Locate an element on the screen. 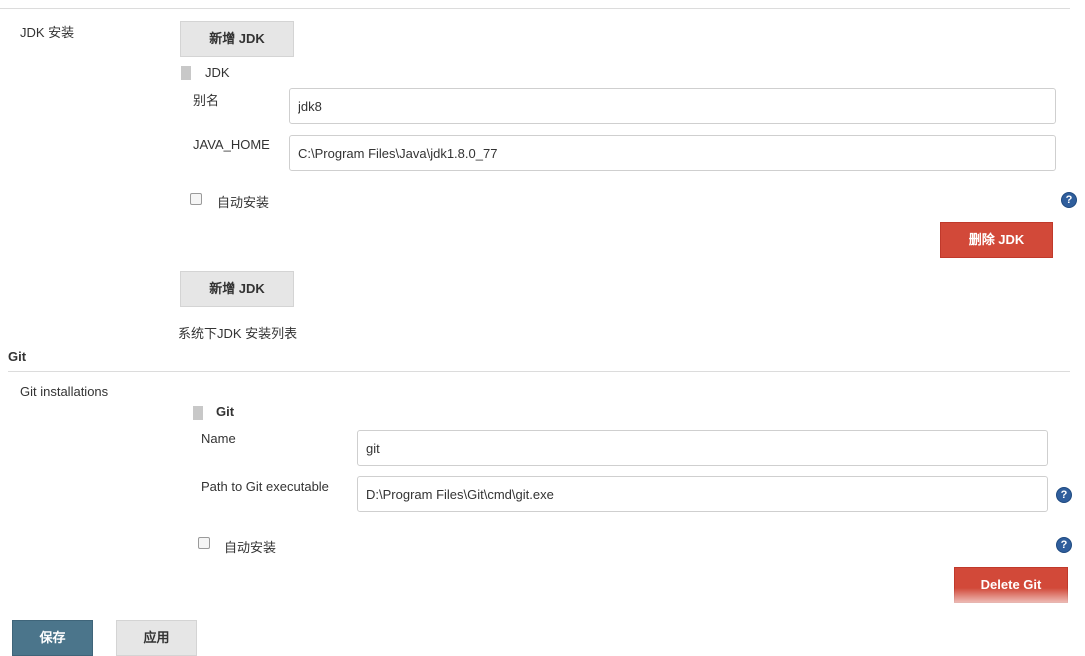  git-name-input is located at coordinates (702, 448).